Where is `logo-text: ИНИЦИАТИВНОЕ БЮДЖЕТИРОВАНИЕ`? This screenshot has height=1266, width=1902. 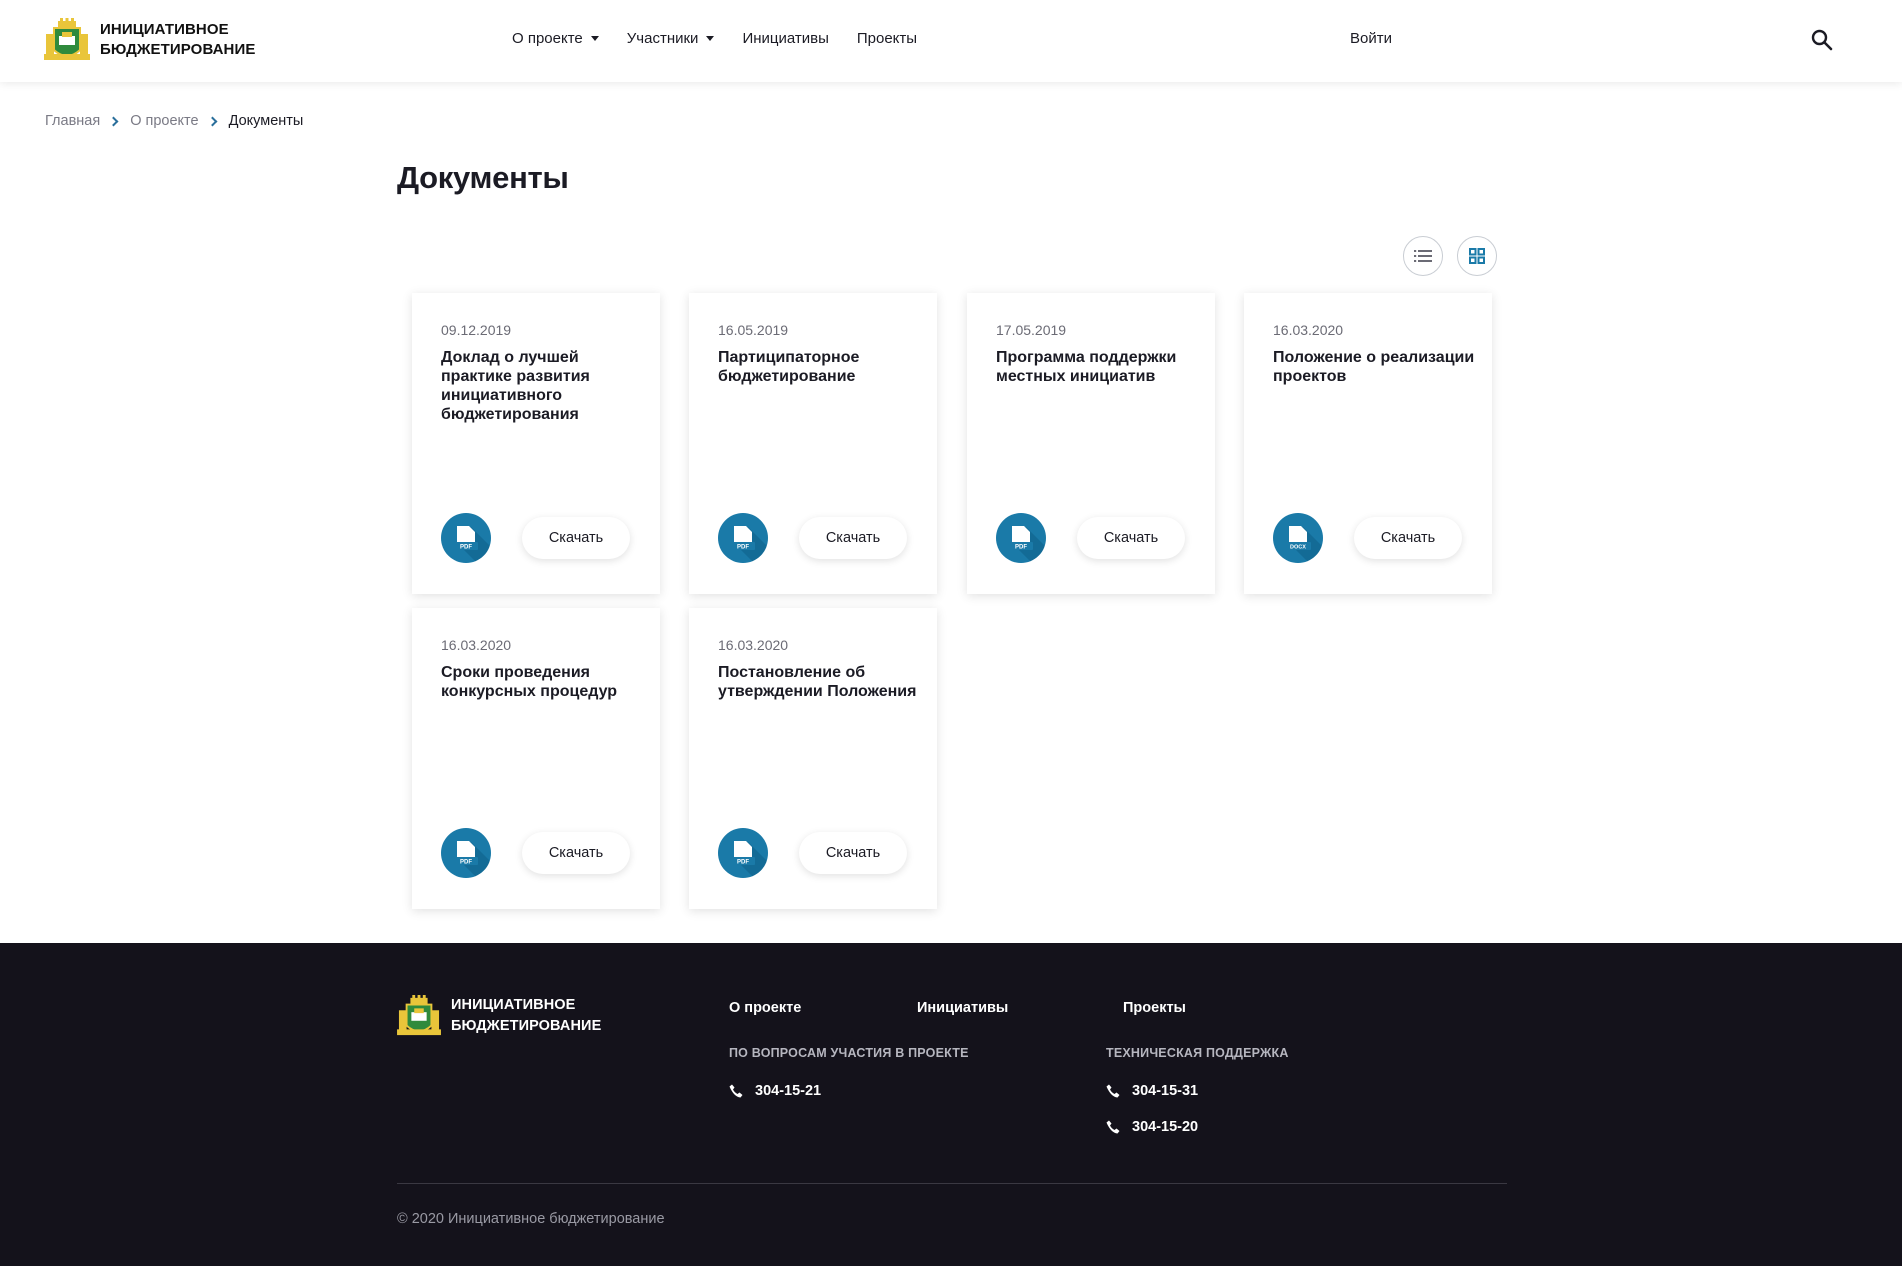 logo-text: ИНИЦИАТИВНОЕ БЮДЖЕТИРОВАНИЕ is located at coordinates (177, 40).